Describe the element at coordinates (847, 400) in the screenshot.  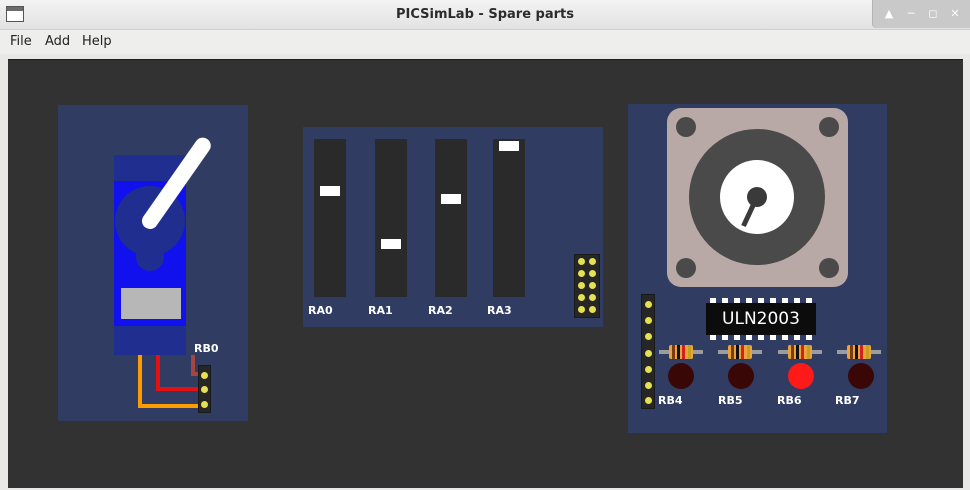
I see `led-label-rb7: RB7` at that location.